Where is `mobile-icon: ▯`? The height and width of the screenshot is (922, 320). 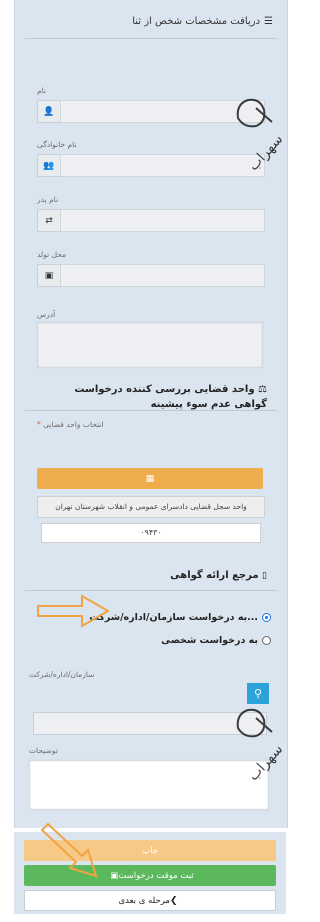 mobile-icon: ▯ is located at coordinates (264, 576).